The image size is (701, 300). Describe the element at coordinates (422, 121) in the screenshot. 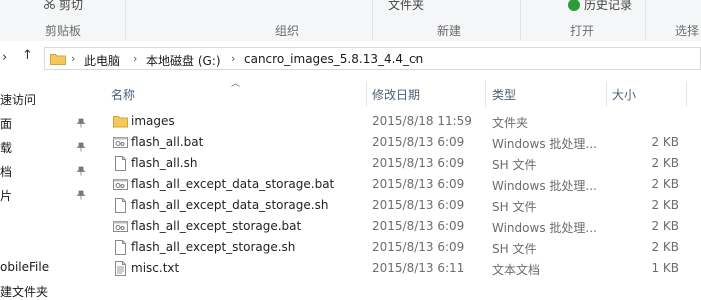

I see `file-date: 2015/8/18 11:59` at that location.